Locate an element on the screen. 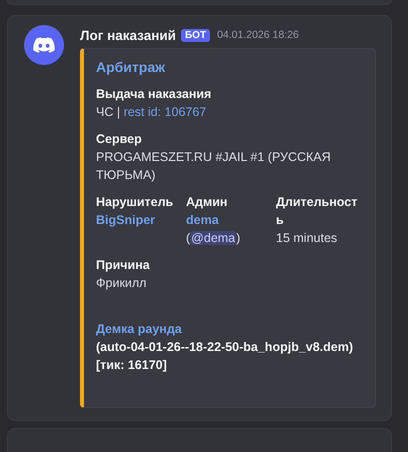 This screenshot has height=452, width=408. link: rest id: 106767 is located at coordinates (165, 112).